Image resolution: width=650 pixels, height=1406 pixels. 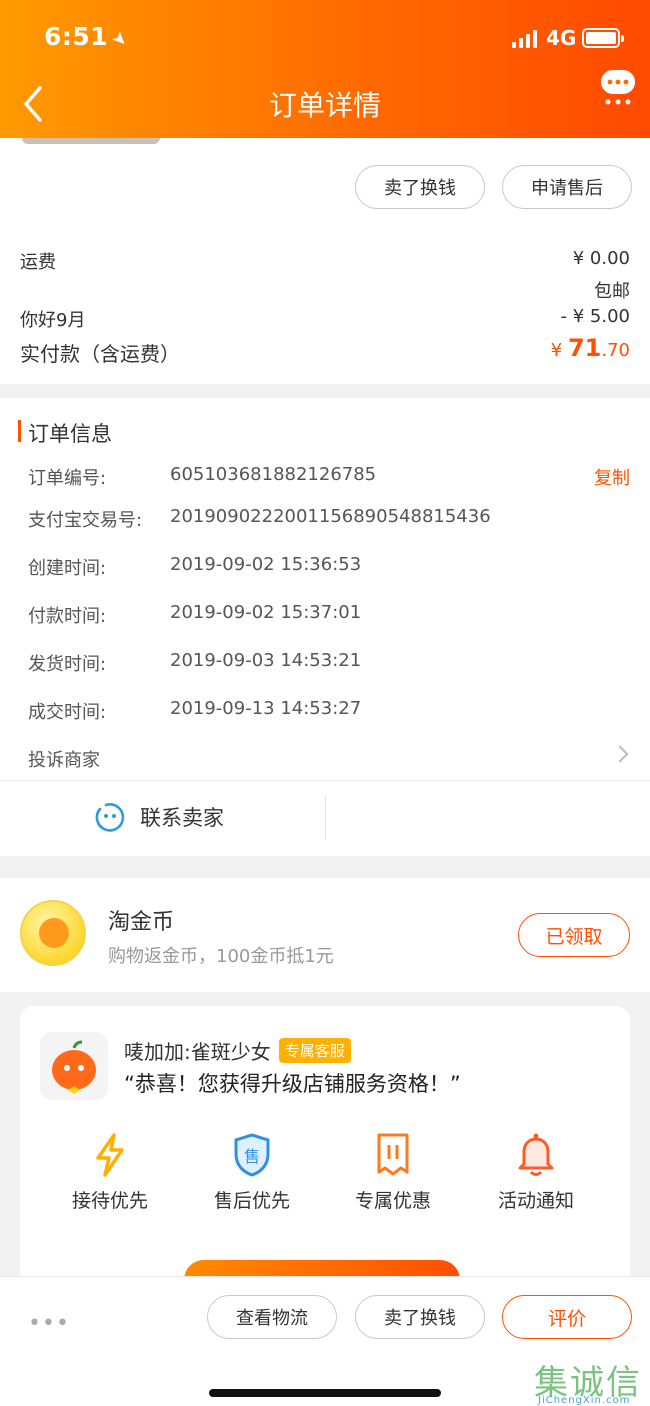 I want to click on coupon-icon, so click(x=393, y=1154).